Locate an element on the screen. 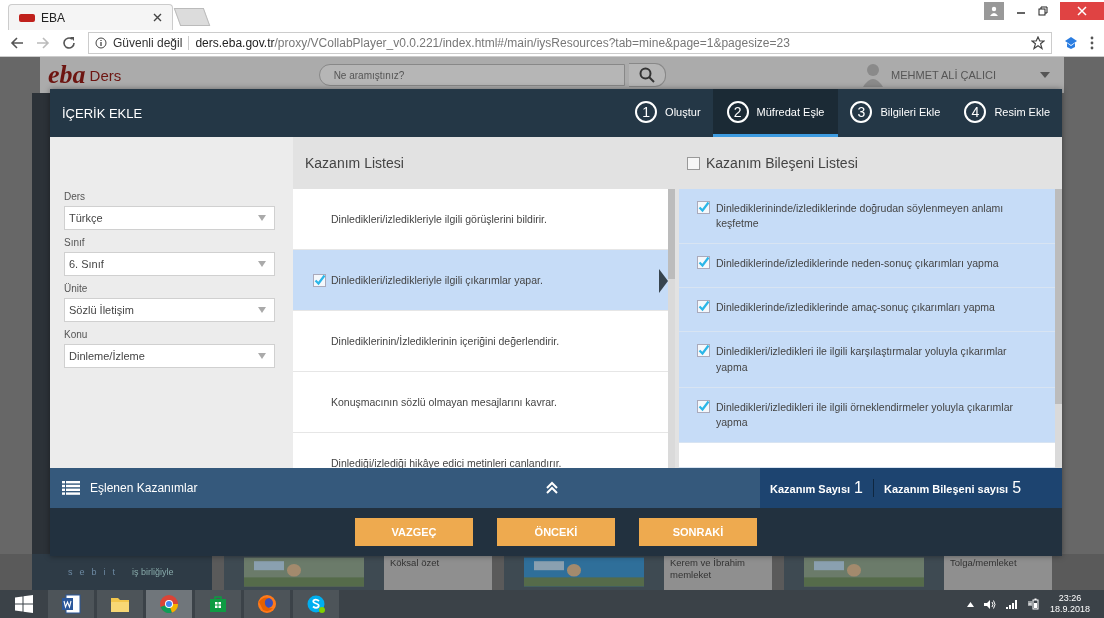 This screenshot has height=618, width=1104. reload-icon is located at coordinates (69, 43).